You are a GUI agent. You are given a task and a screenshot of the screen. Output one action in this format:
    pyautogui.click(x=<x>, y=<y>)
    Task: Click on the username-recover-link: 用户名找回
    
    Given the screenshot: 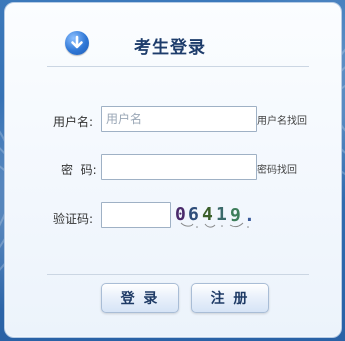 What is the action you would take?
    pyautogui.click(x=282, y=119)
    